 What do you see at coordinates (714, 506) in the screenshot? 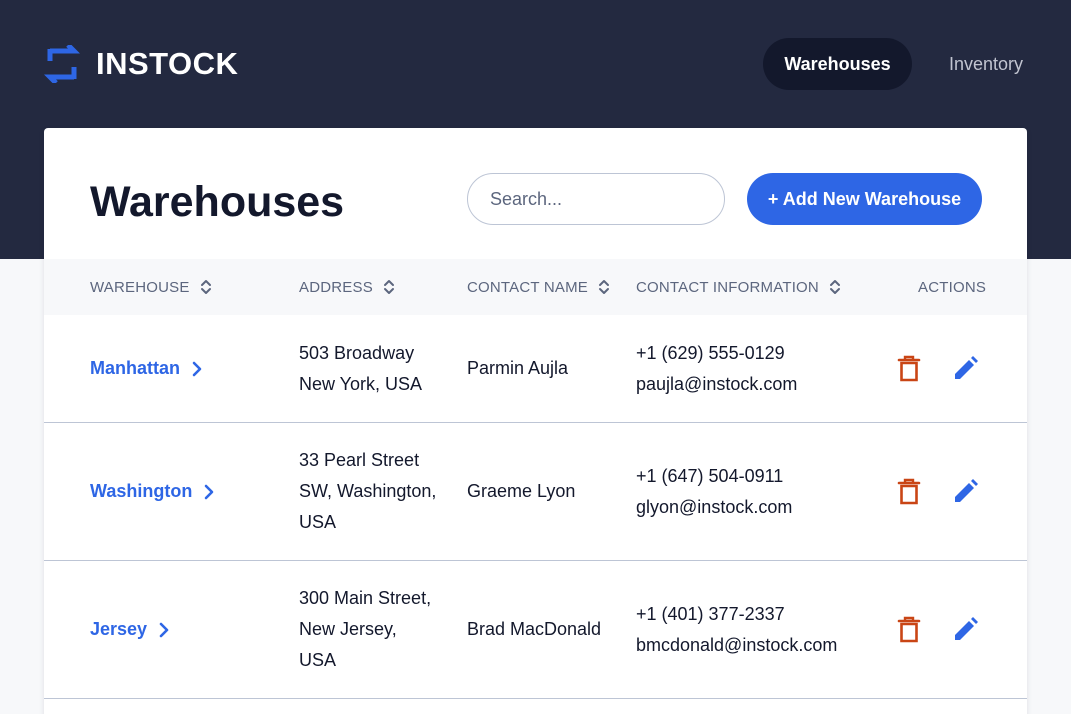
I see `contact-email: glyon@instock.com` at bounding box center [714, 506].